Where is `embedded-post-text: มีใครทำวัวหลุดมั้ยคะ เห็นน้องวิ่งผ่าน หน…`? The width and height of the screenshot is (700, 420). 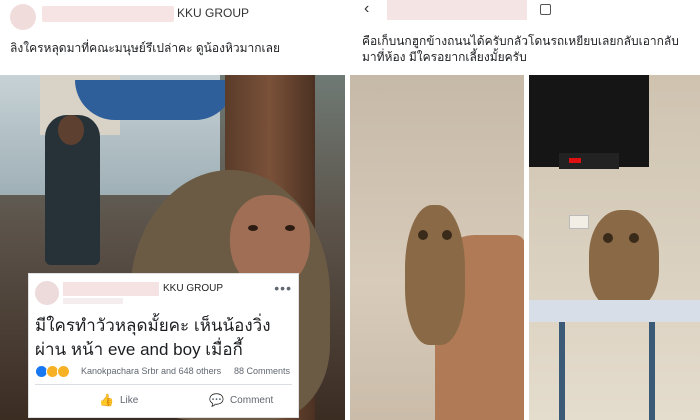 embedded-post-text: มีใครทำวัวหลุดมั้ยคะ เห็นน้องวิ่งผ่าน หน… is located at coordinates (153, 337).